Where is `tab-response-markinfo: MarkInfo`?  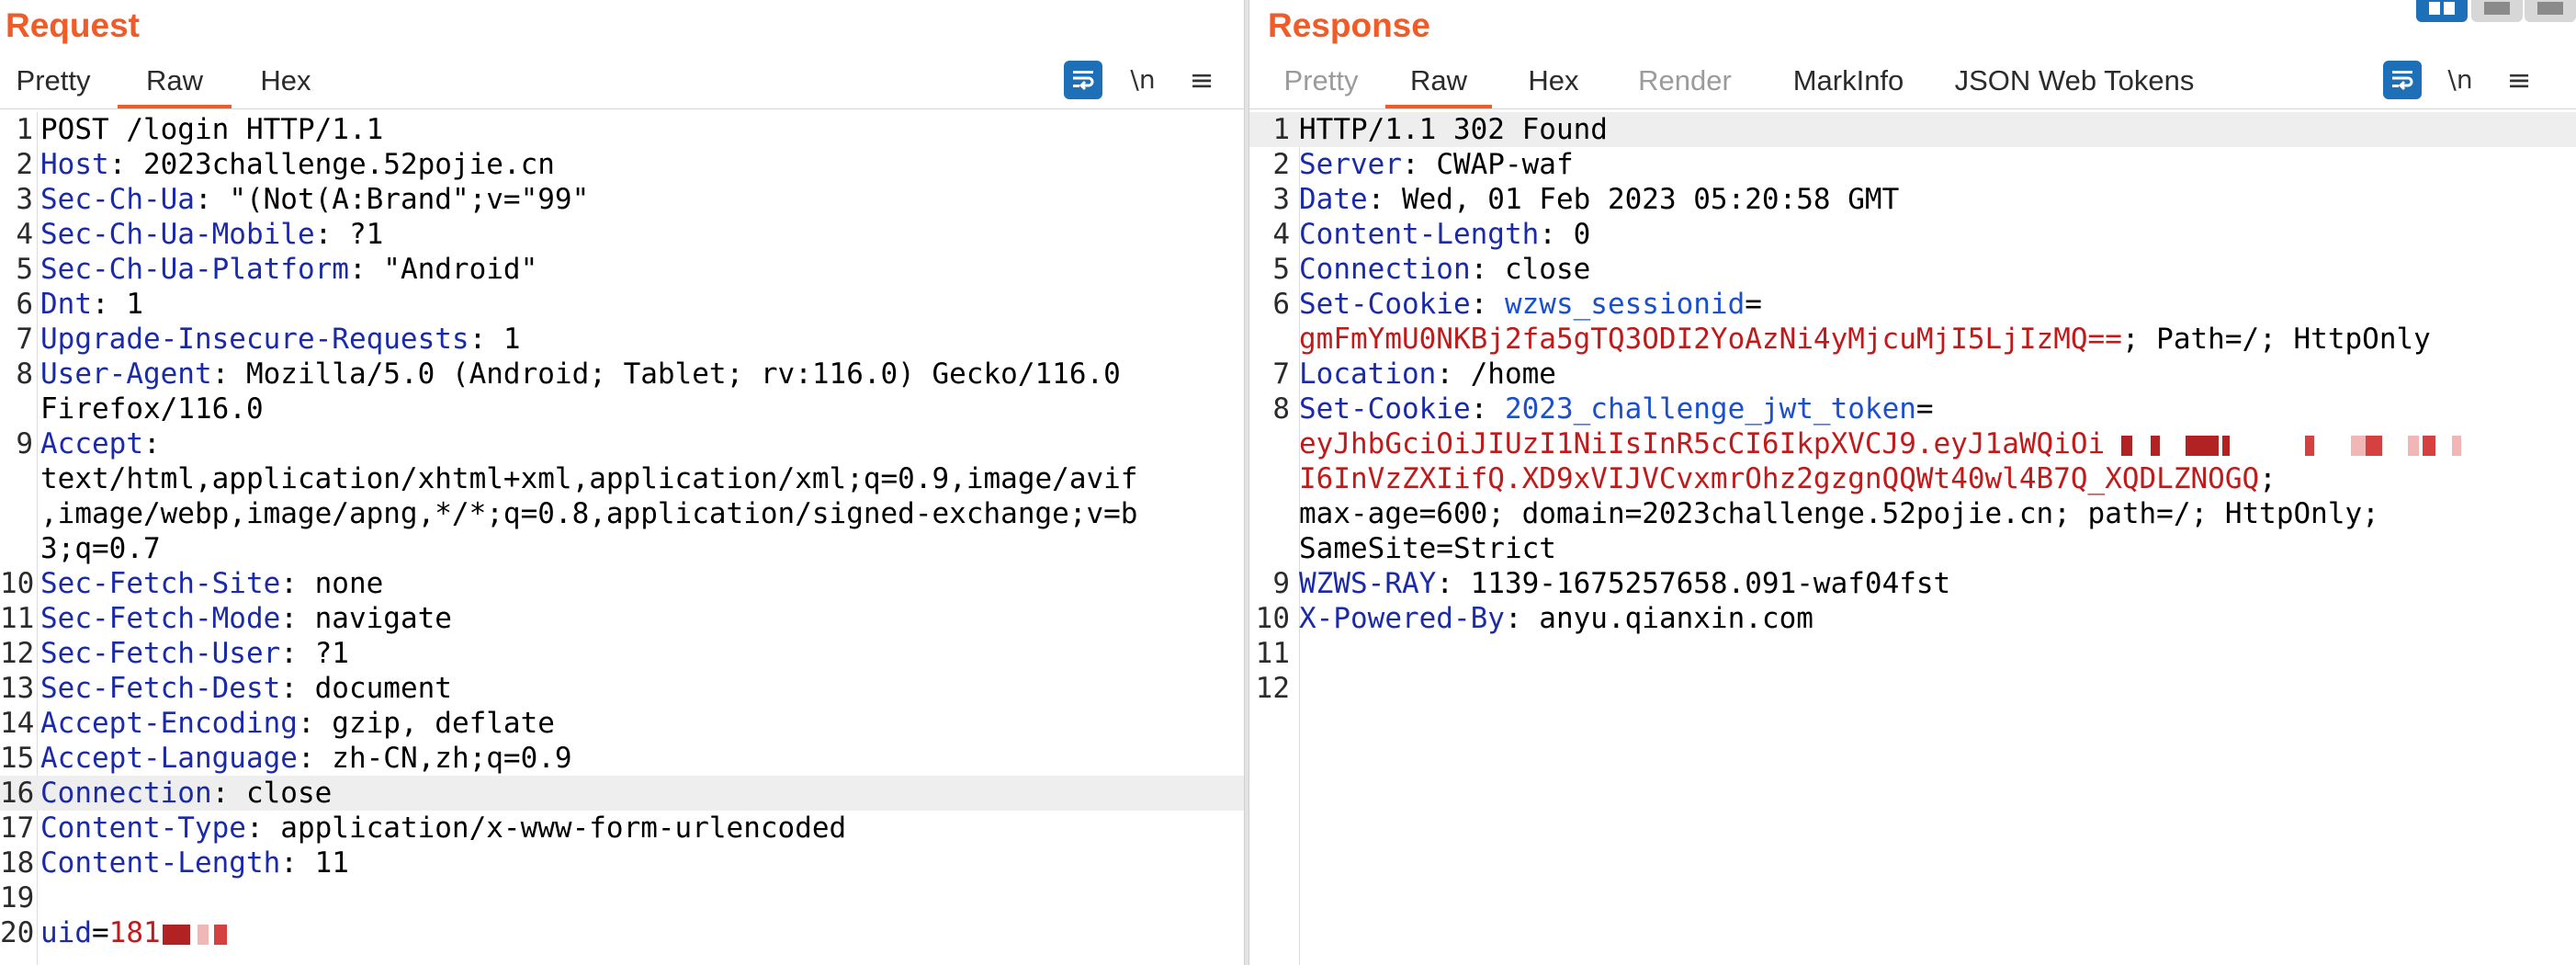 tab-response-markinfo: MarkInfo is located at coordinates (1848, 81).